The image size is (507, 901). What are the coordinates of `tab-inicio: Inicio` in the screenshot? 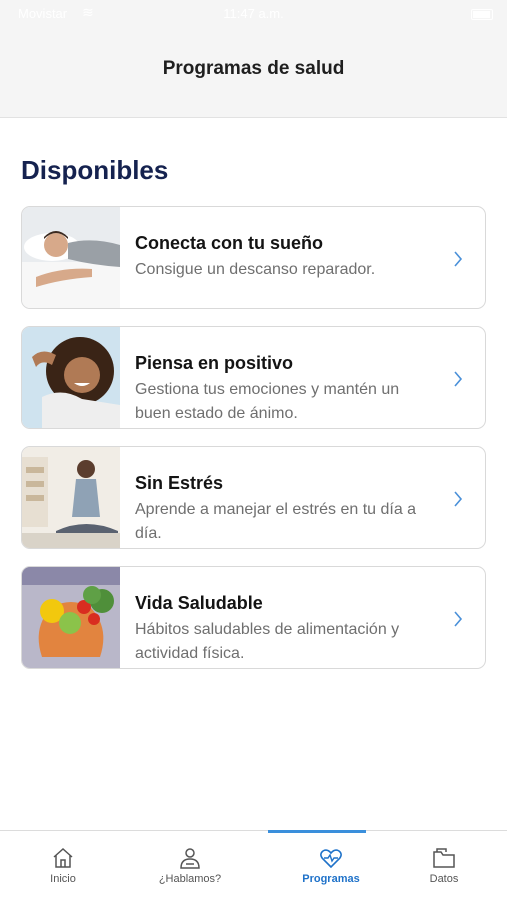 It's located at (63, 866).